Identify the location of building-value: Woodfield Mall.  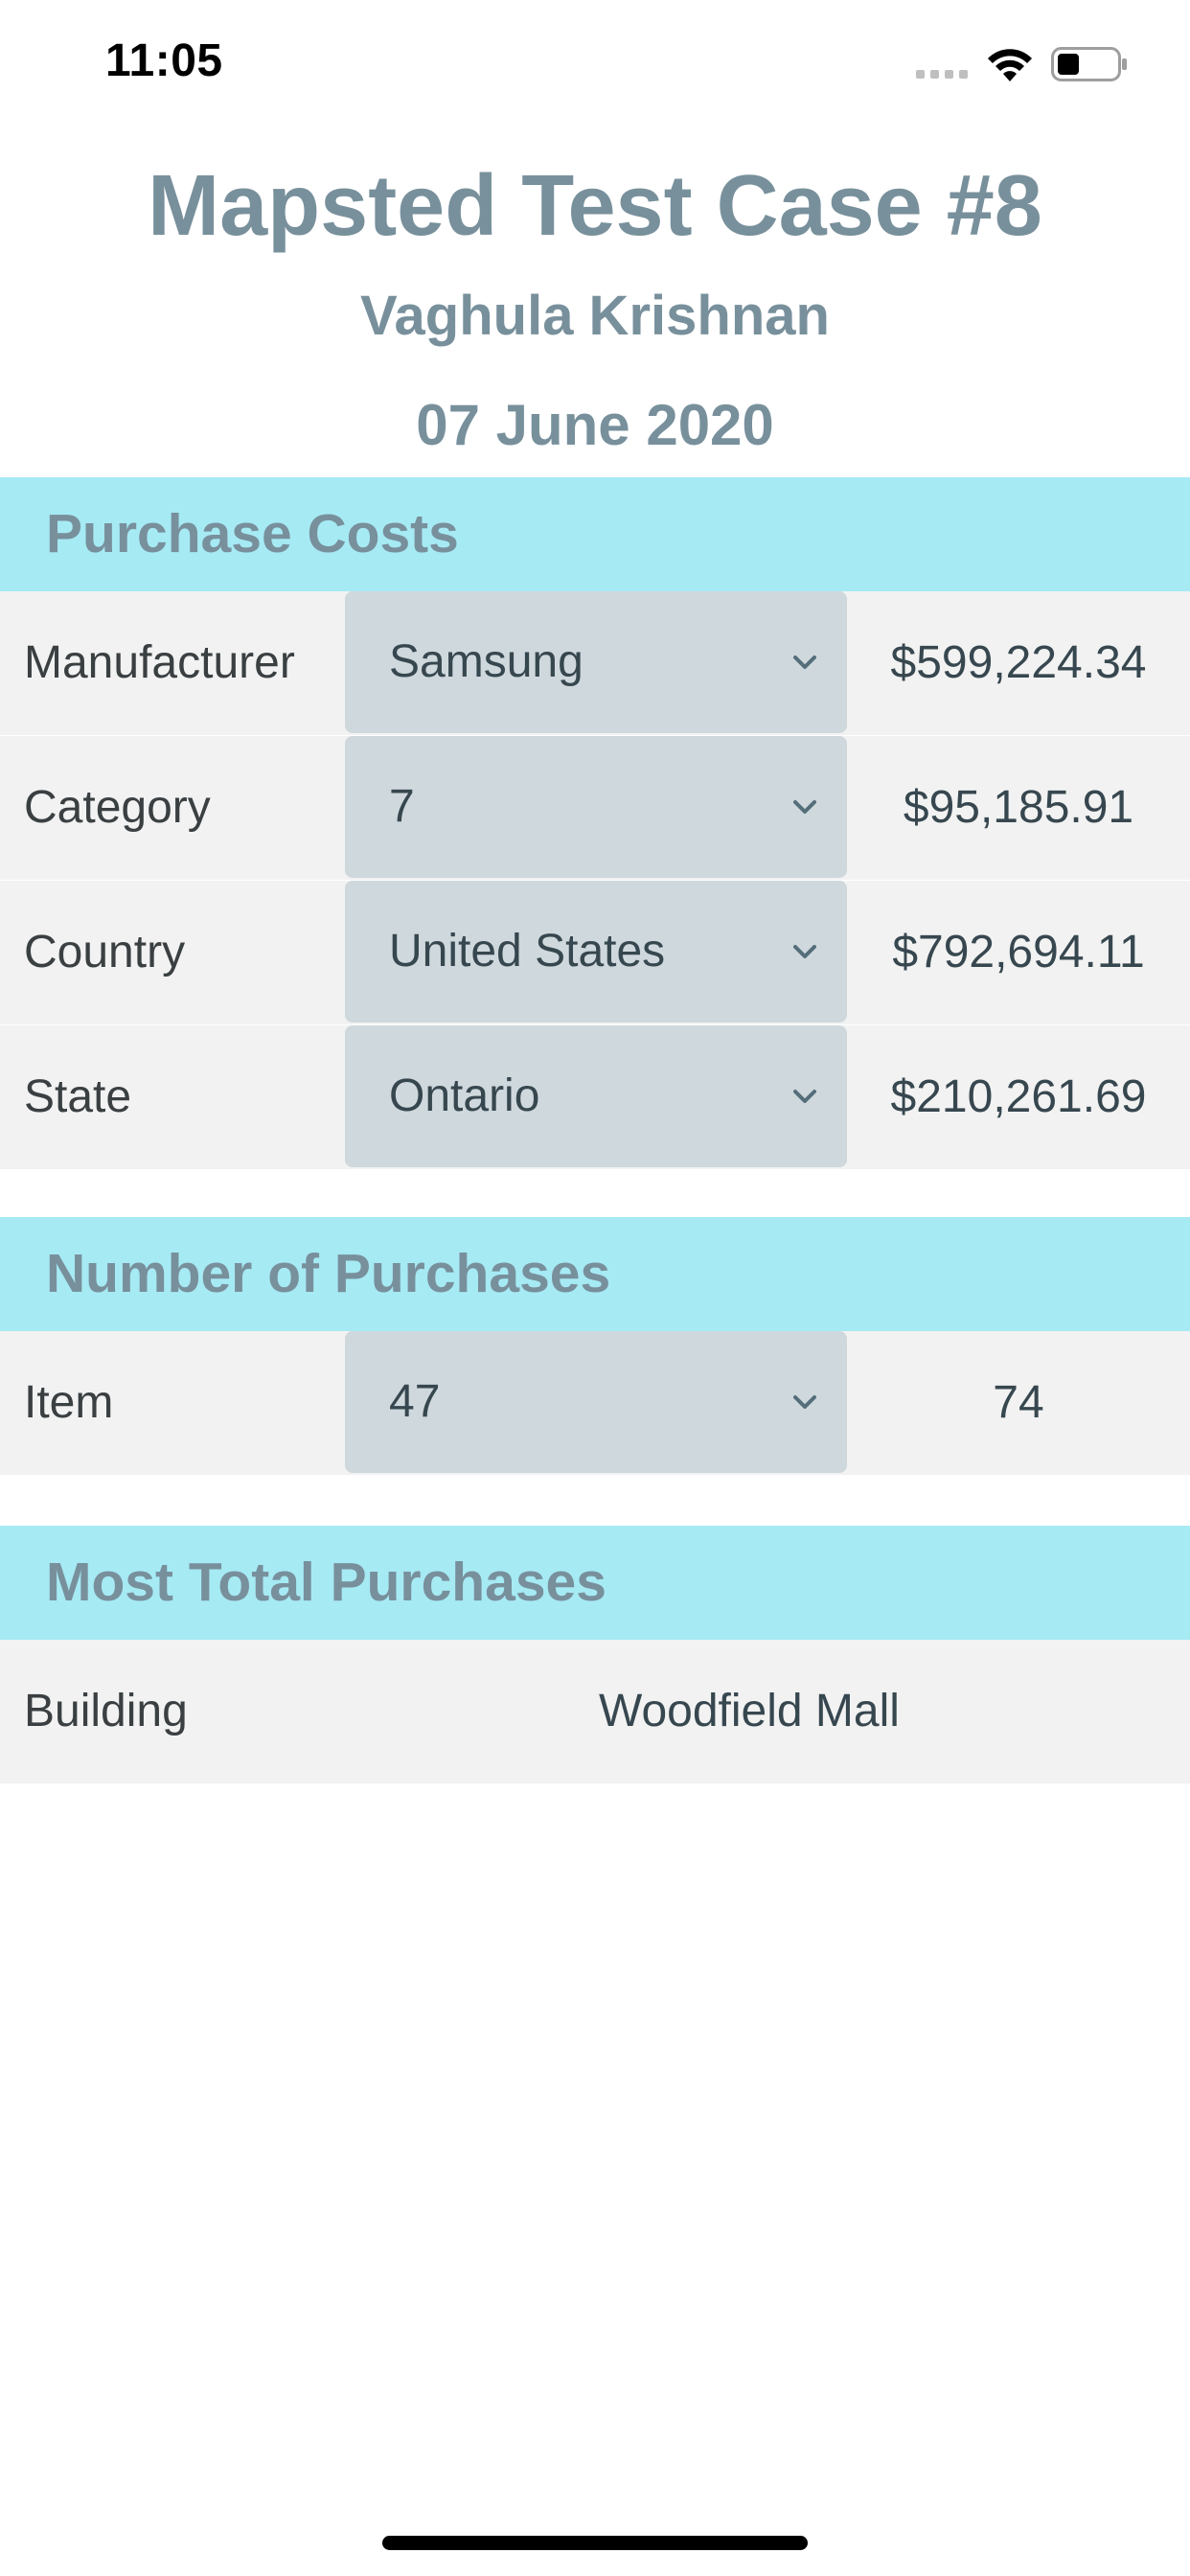
(749, 1711).